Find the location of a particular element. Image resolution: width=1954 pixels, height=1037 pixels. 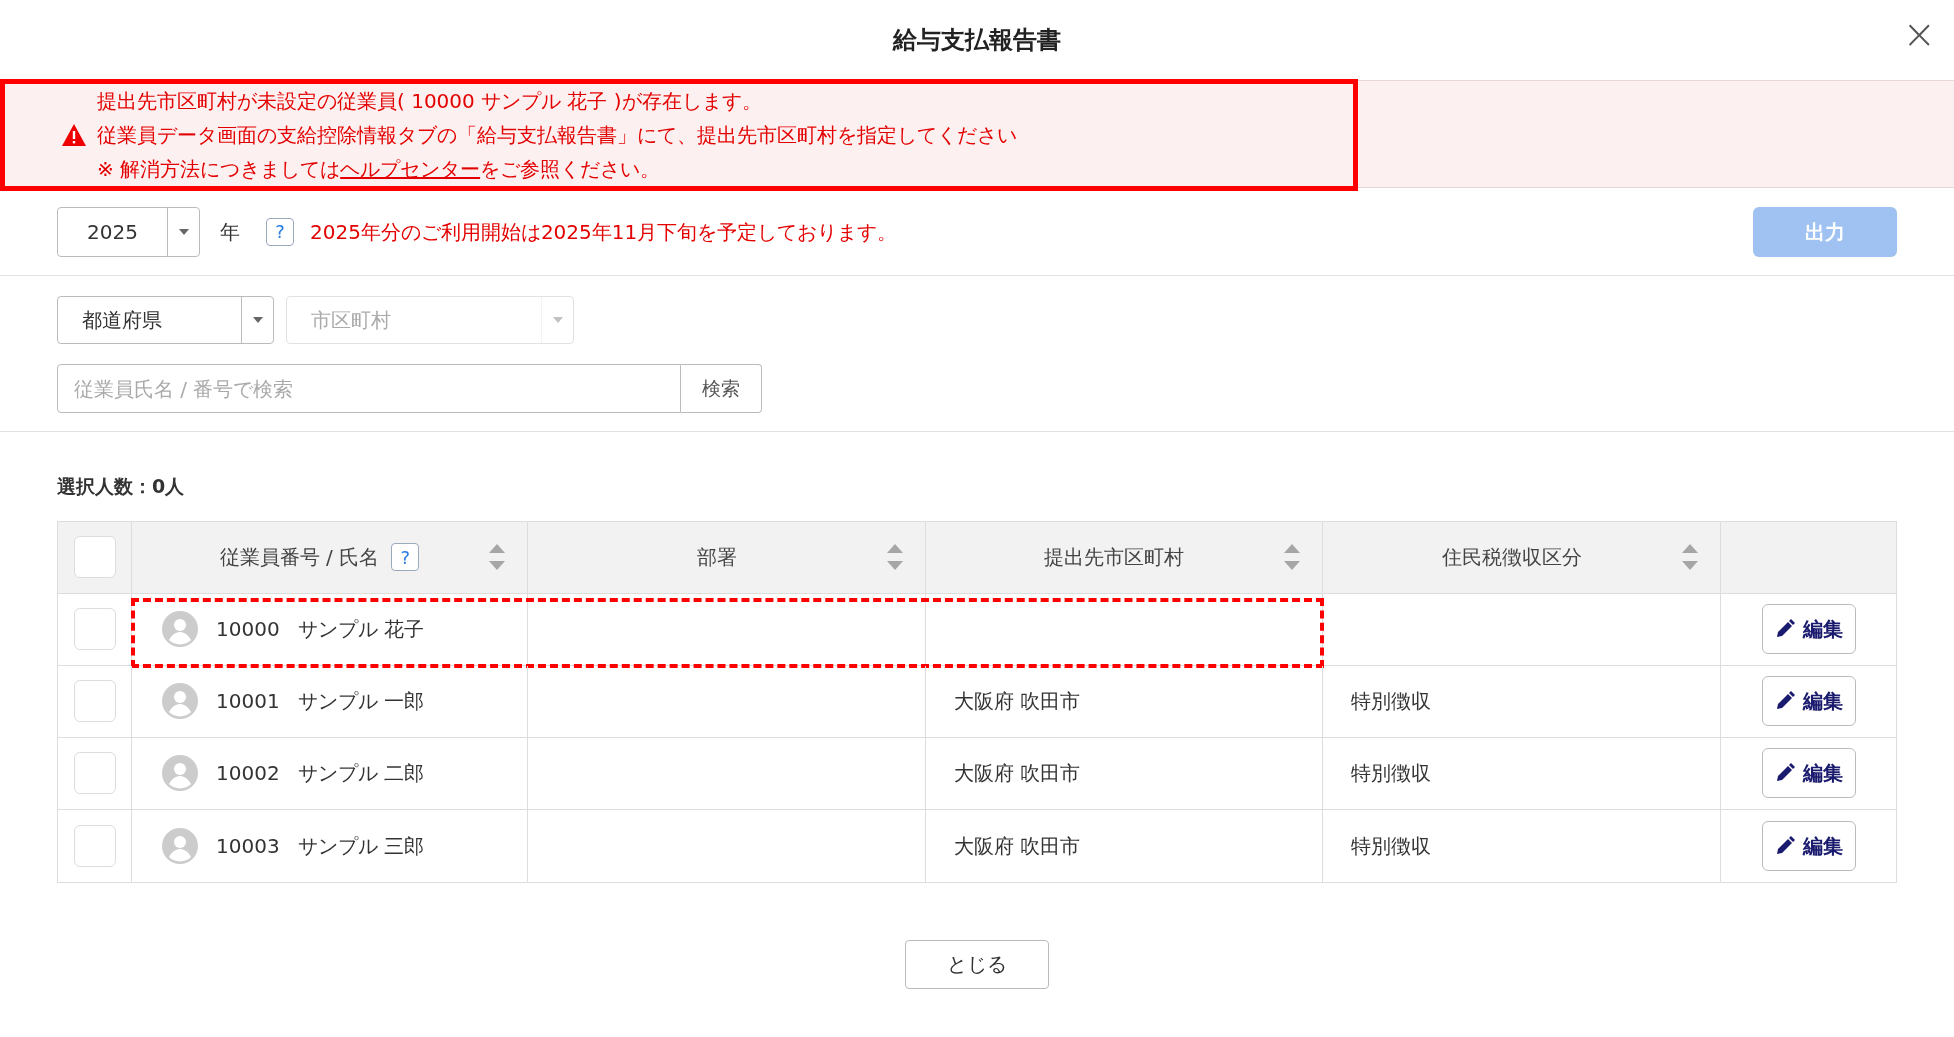

selected-count: 選択人数：0人 is located at coordinates (121, 486).